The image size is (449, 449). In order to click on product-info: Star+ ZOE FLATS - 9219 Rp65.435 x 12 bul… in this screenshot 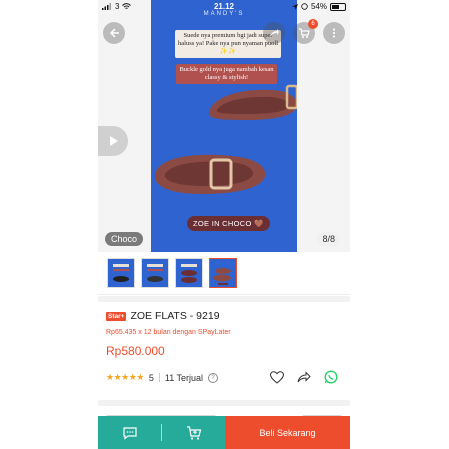, I will do `click(224, 351)`.